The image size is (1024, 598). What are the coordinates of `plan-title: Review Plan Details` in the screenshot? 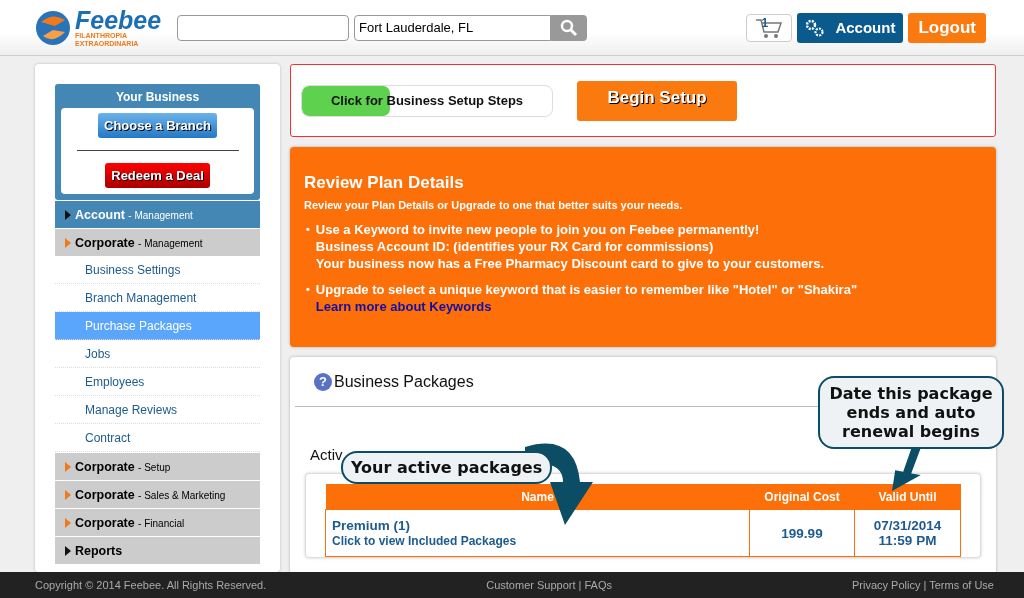 It's located at (384, 183).